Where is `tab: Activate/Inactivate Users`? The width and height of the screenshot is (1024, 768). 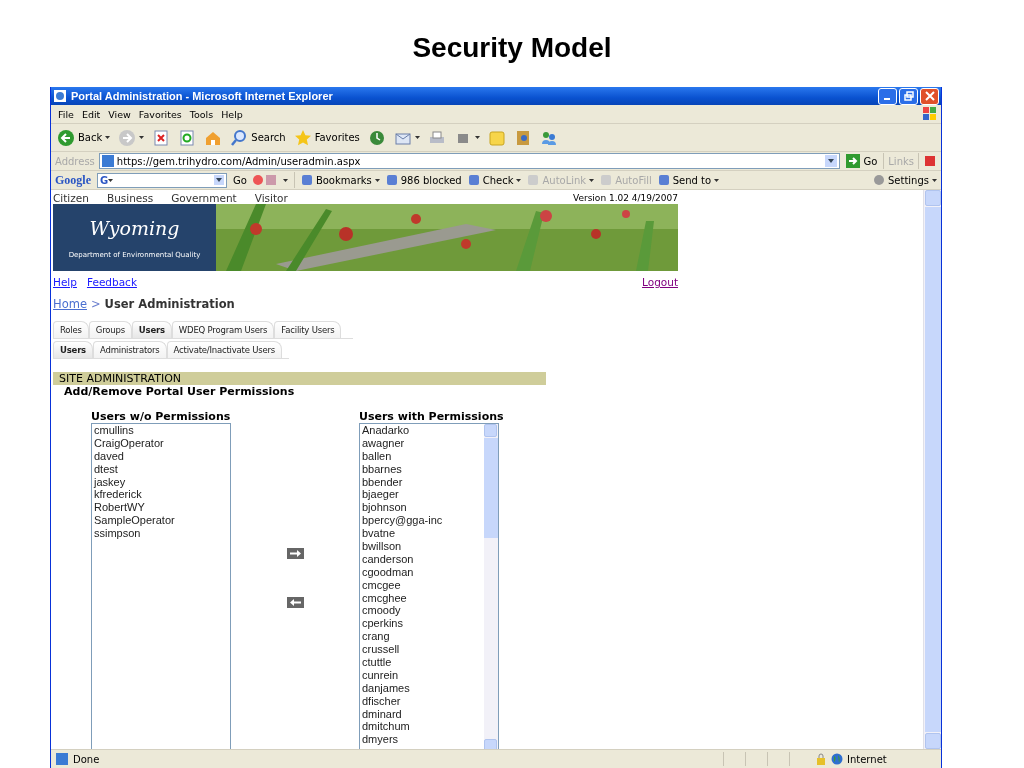
tab: Activate/Inactivate Users is located at coordinates (224, 349).